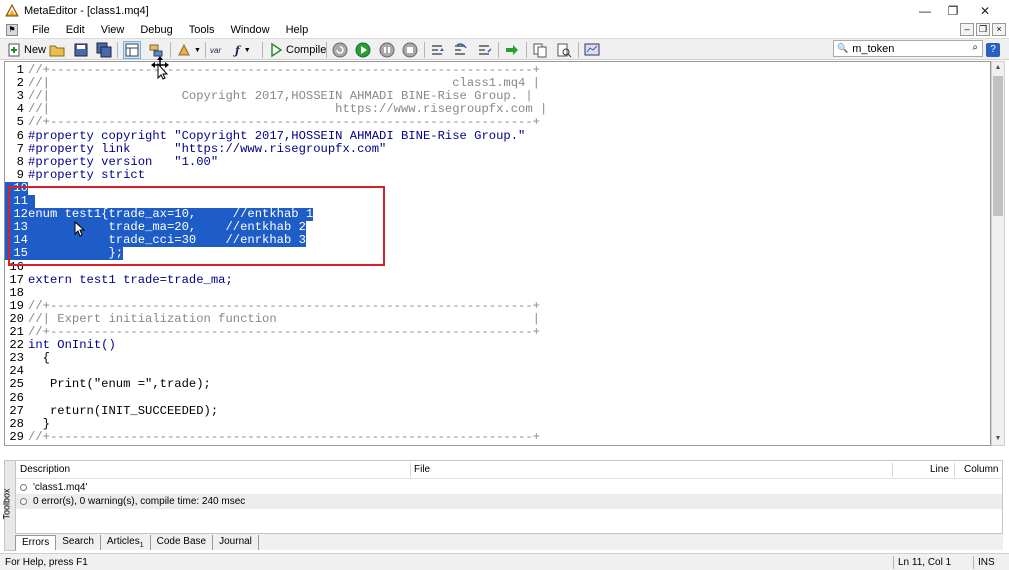 The height and width of the screenshot is (570, 1009). I want to click on stop-button, so click(410, 50).